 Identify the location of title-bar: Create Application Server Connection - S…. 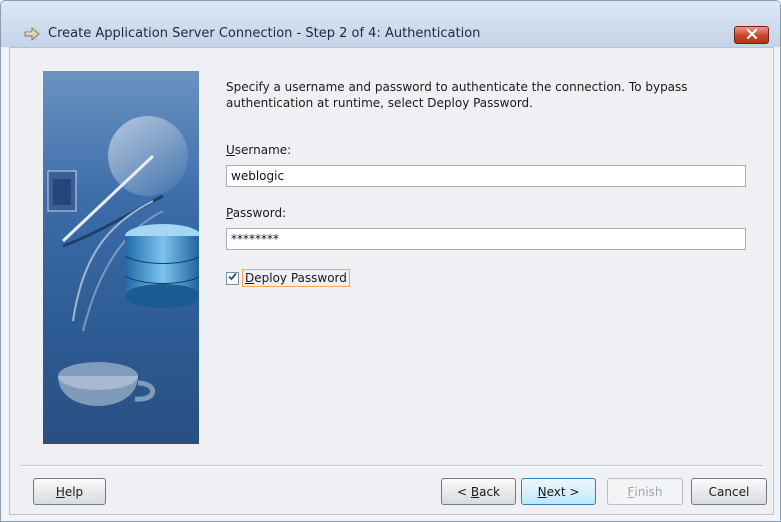
(390, 24).